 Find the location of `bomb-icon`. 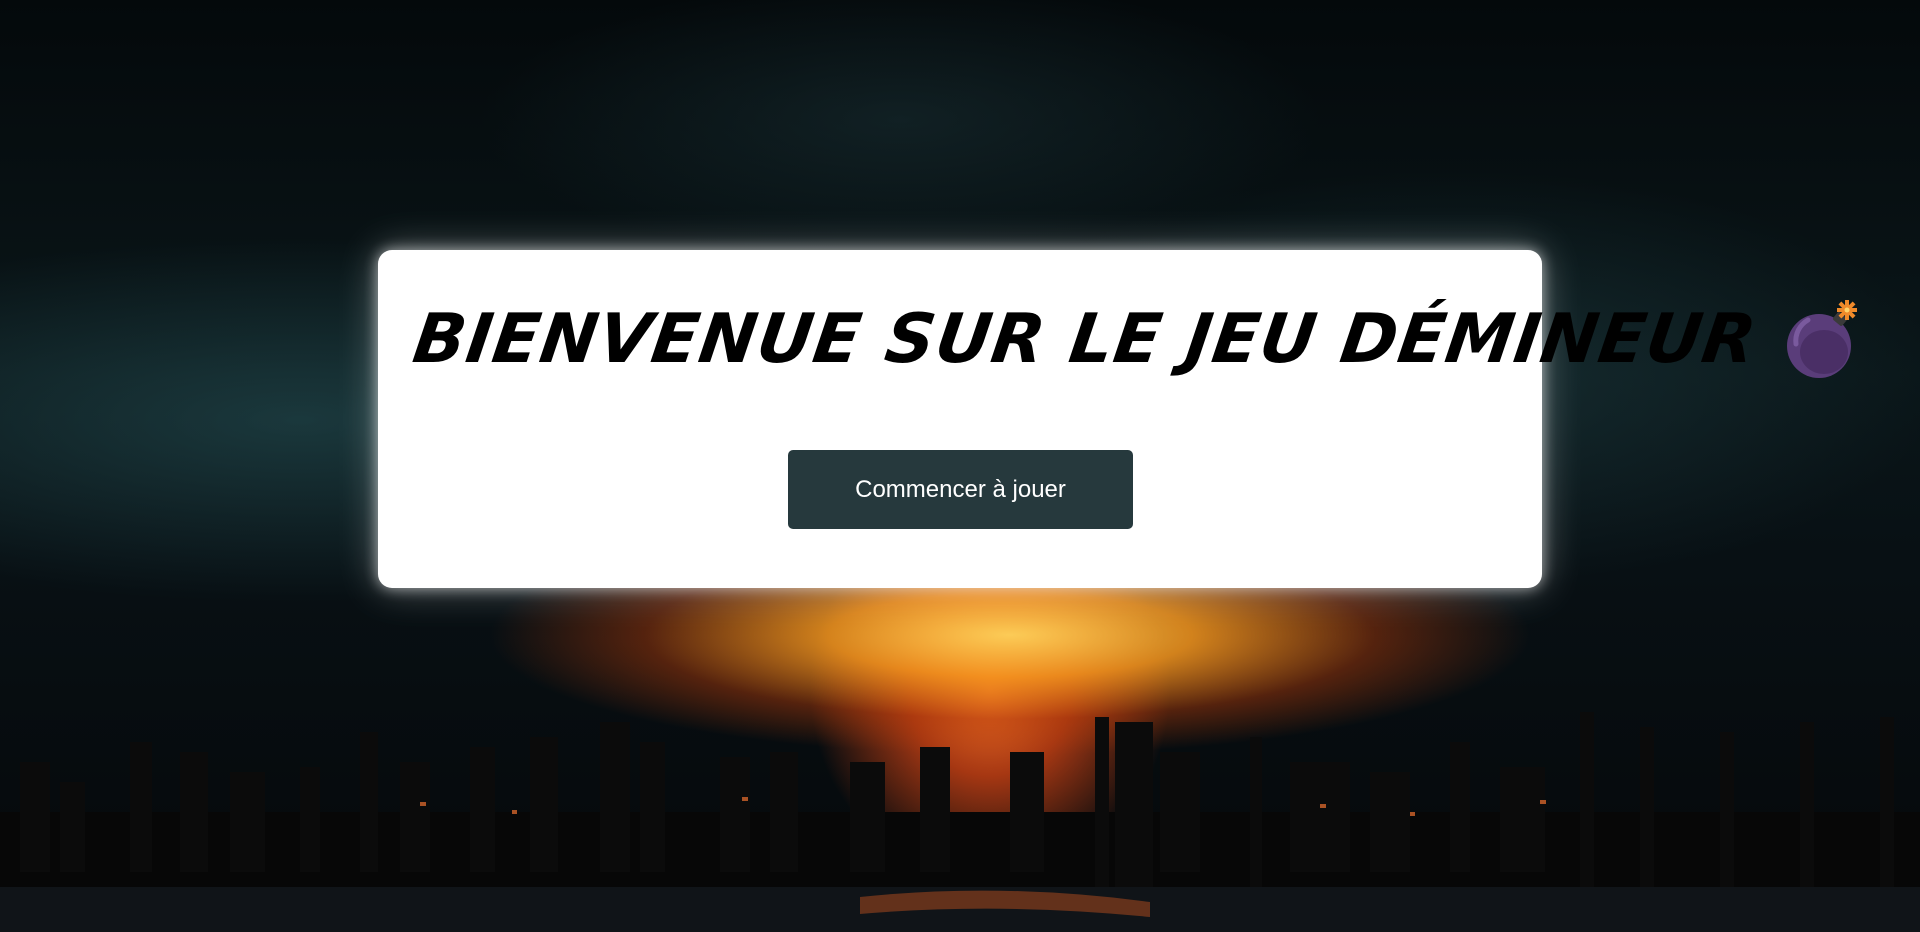

bomb-icon is located at coordinates (1823, 340).